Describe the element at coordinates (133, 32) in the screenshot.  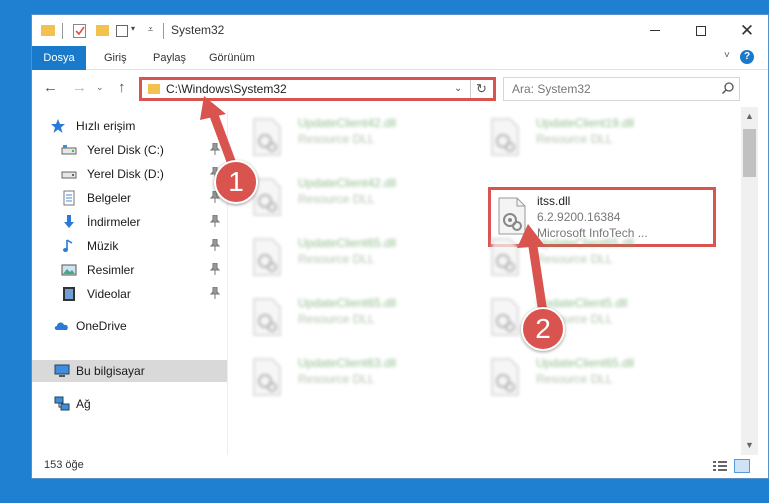
I see `chevron-down-icon: ▾` at that location.